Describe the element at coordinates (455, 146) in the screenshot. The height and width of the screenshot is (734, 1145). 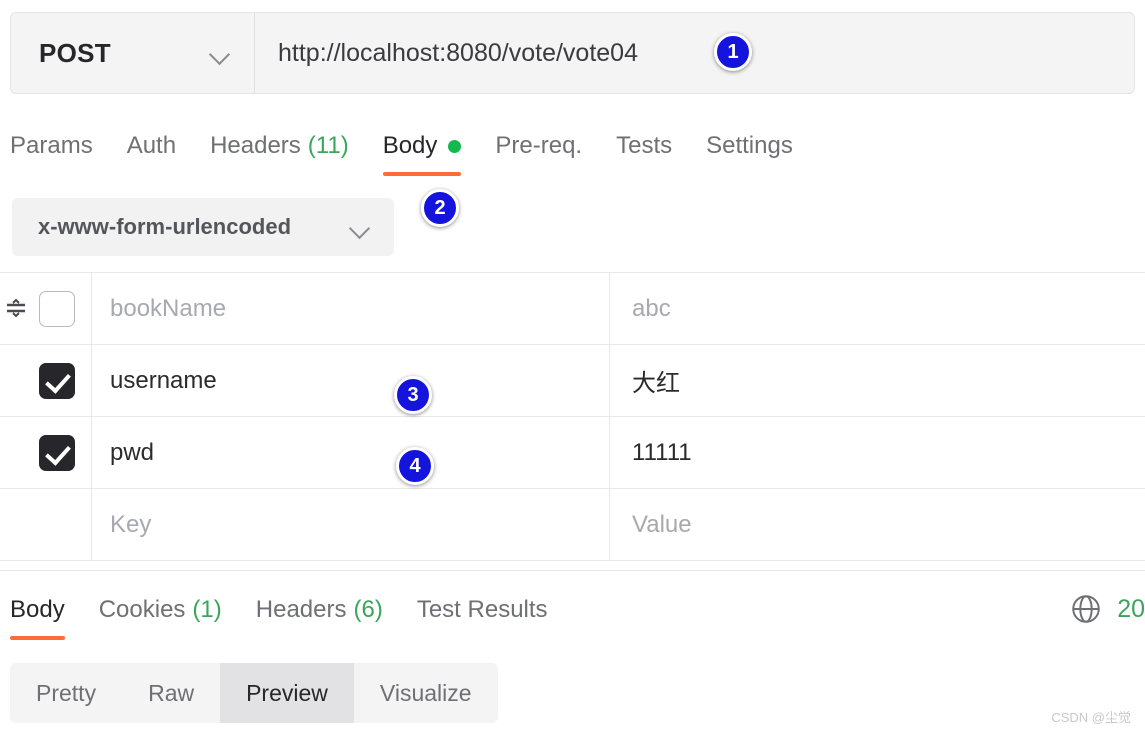
I see `body-present-dot-icon` at that location.